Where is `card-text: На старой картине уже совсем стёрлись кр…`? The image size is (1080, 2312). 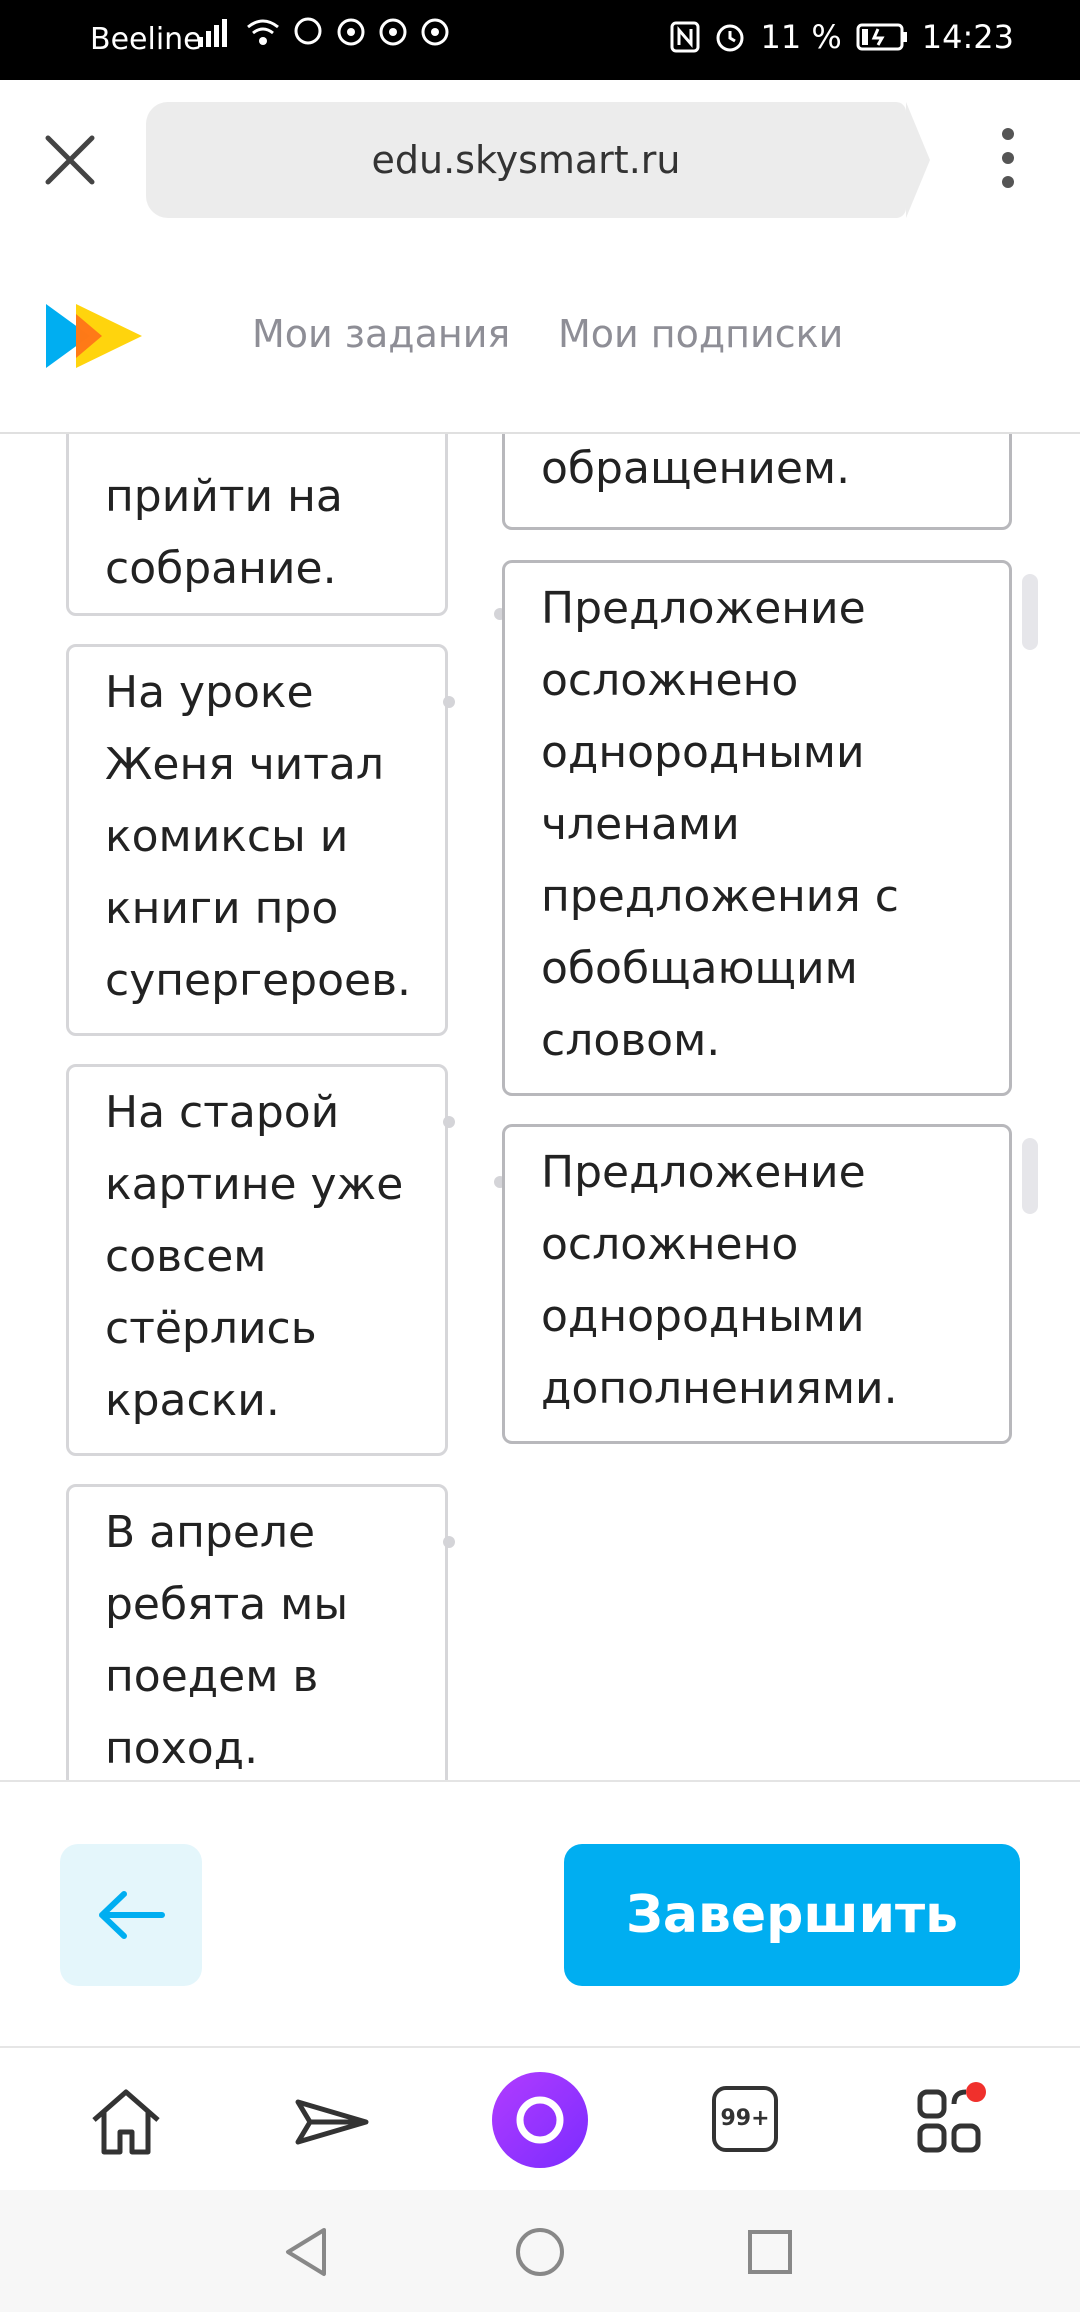 card-text: На старой картине уже совсем стёрлись кр… is located at coordinates (254, 1256).